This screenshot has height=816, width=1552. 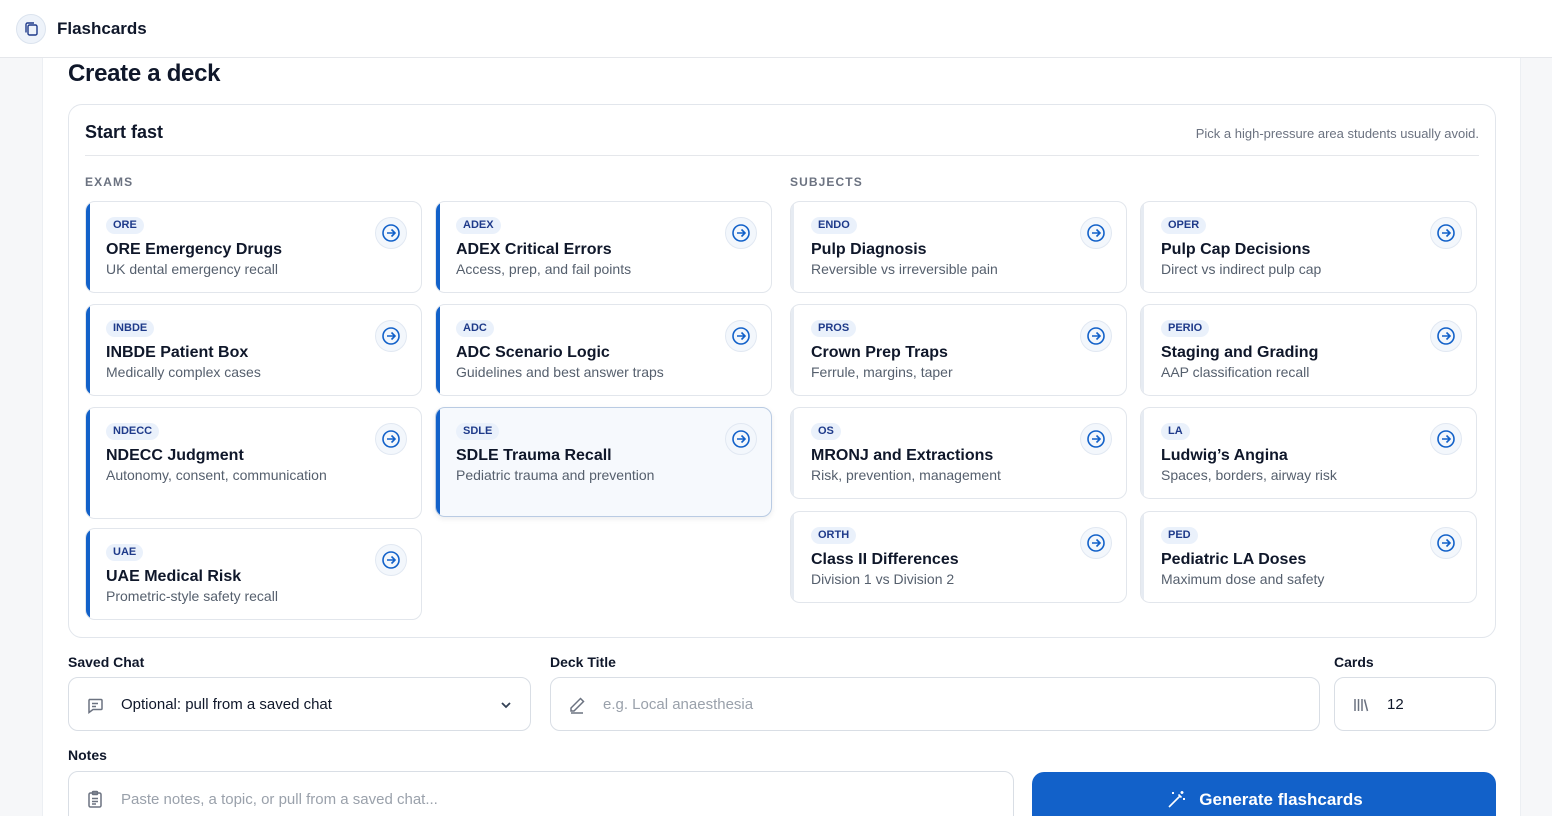 I want to click on card-title: INBDE Patient Box, so click(x=177, y=352).